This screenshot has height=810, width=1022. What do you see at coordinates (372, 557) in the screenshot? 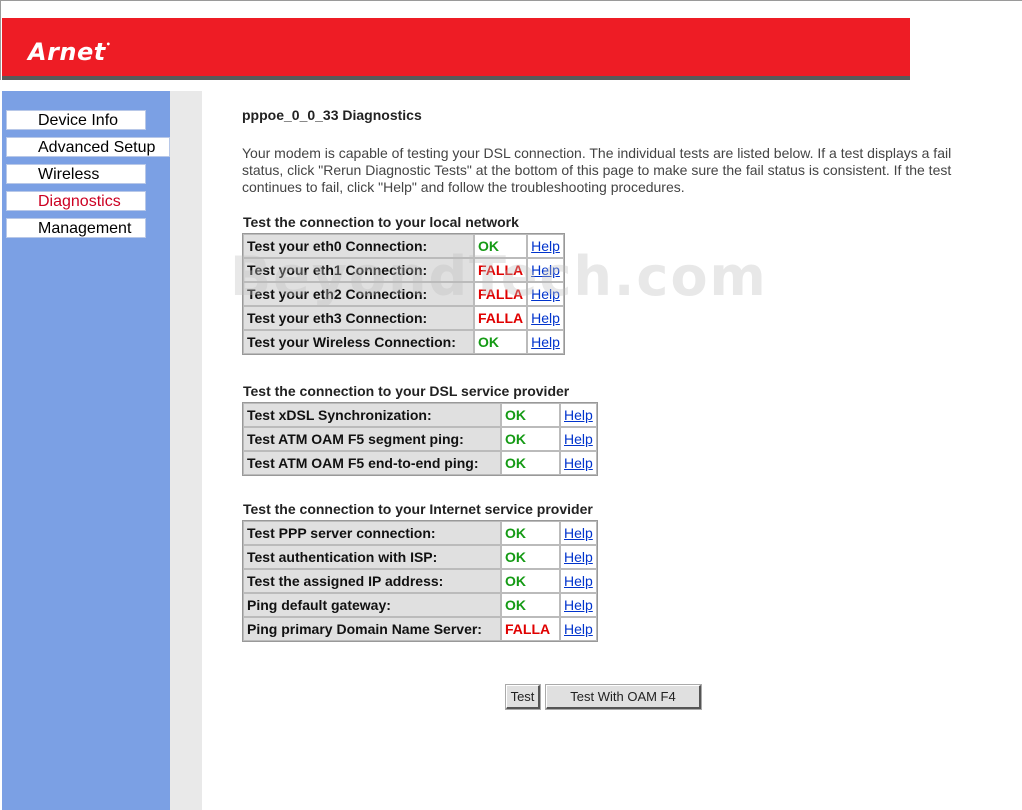
I see `test-label: Test authentication with ISP:` at bounding box center [372, 557].